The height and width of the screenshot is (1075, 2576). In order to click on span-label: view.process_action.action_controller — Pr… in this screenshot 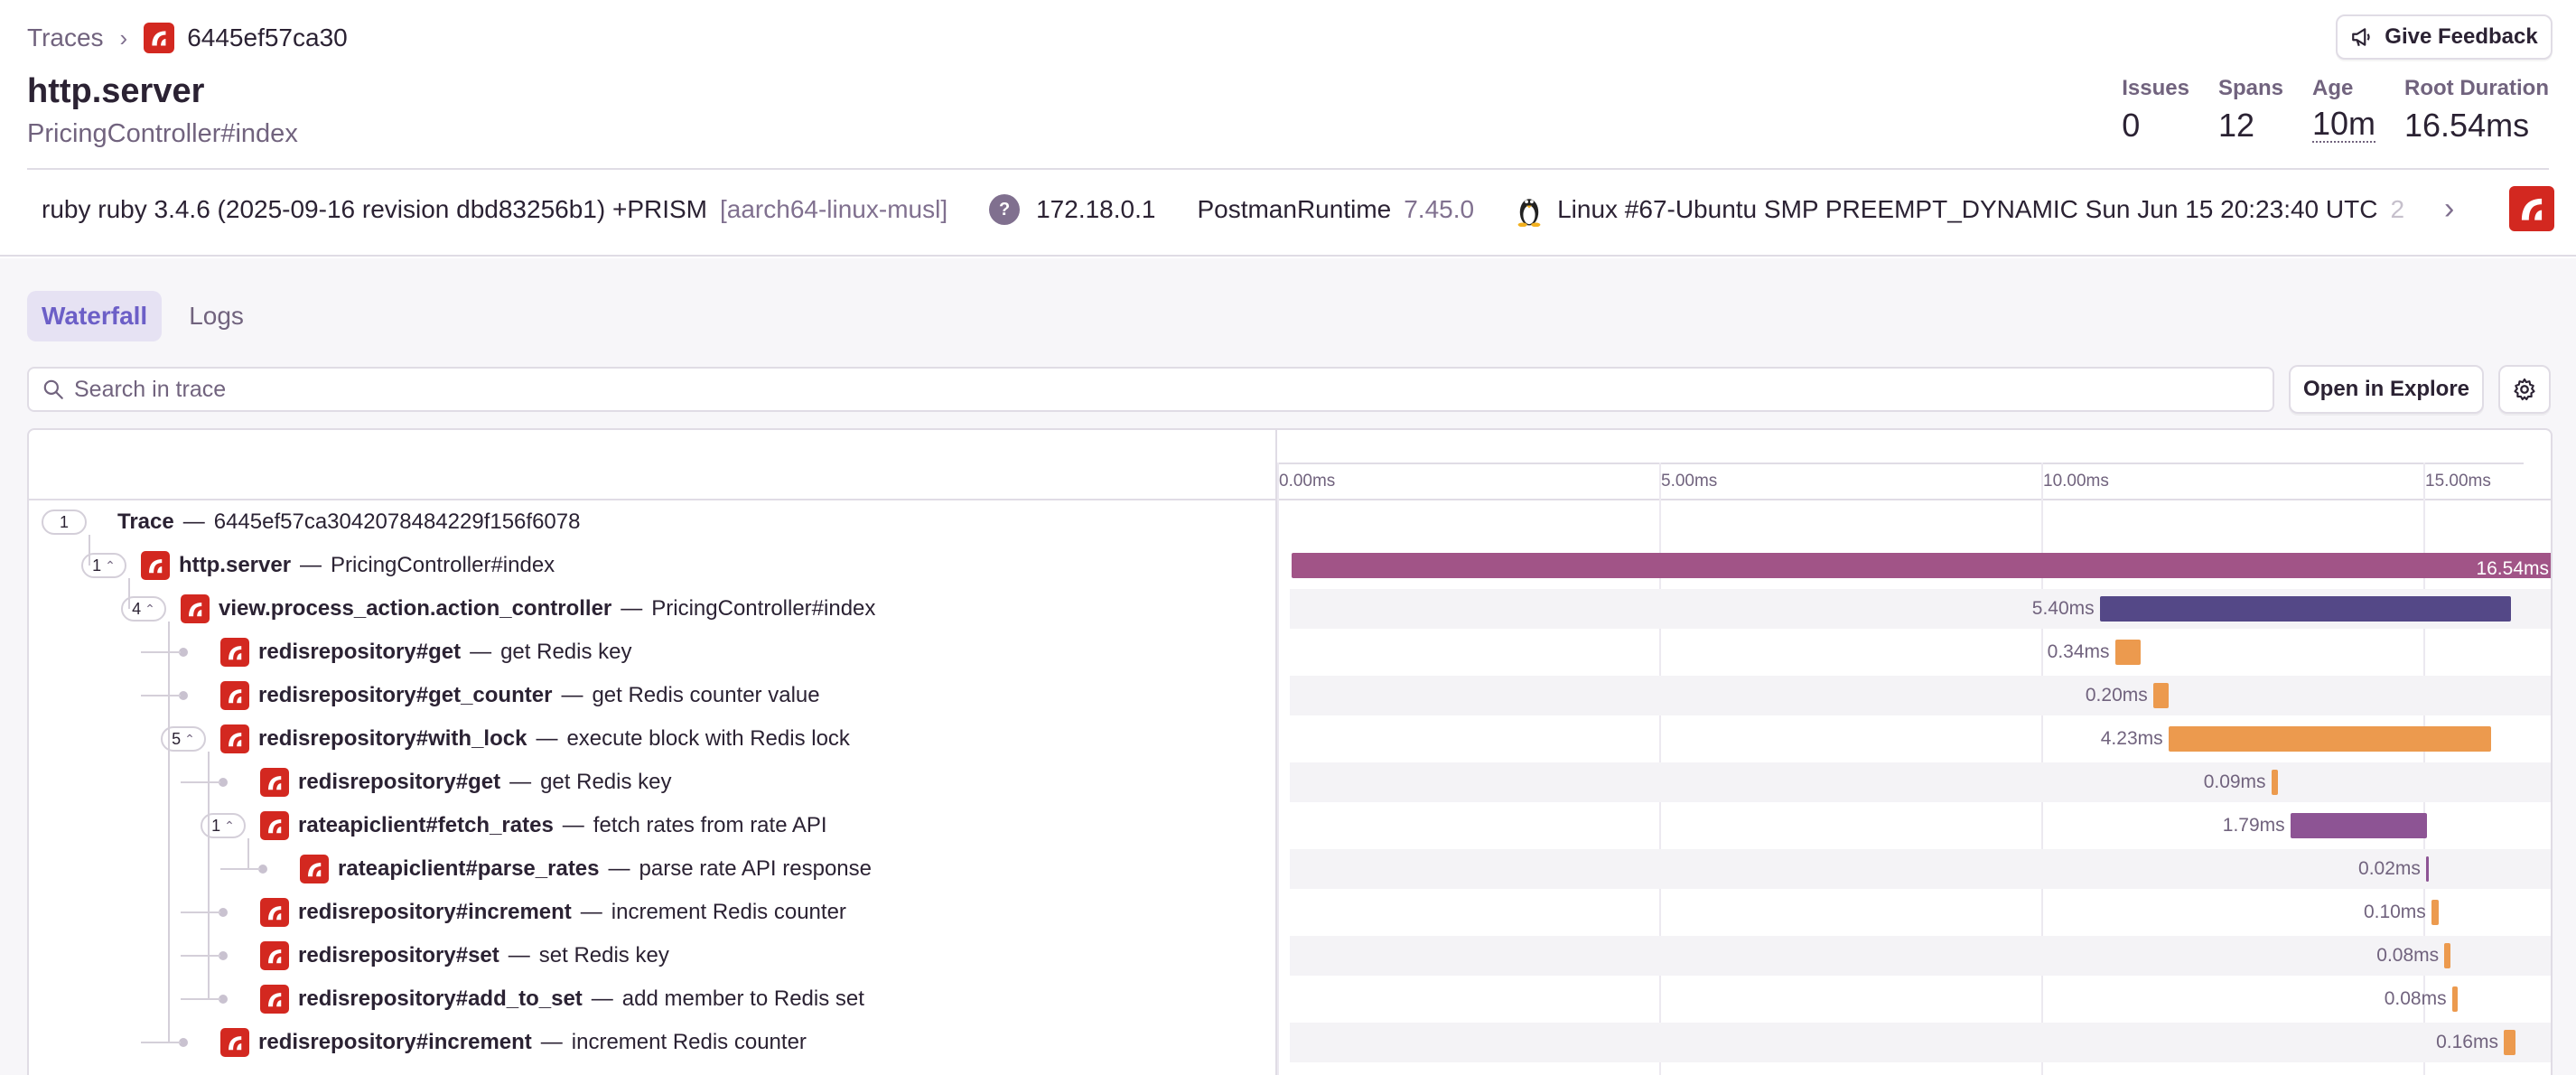, I will do `click(528, 609)`.